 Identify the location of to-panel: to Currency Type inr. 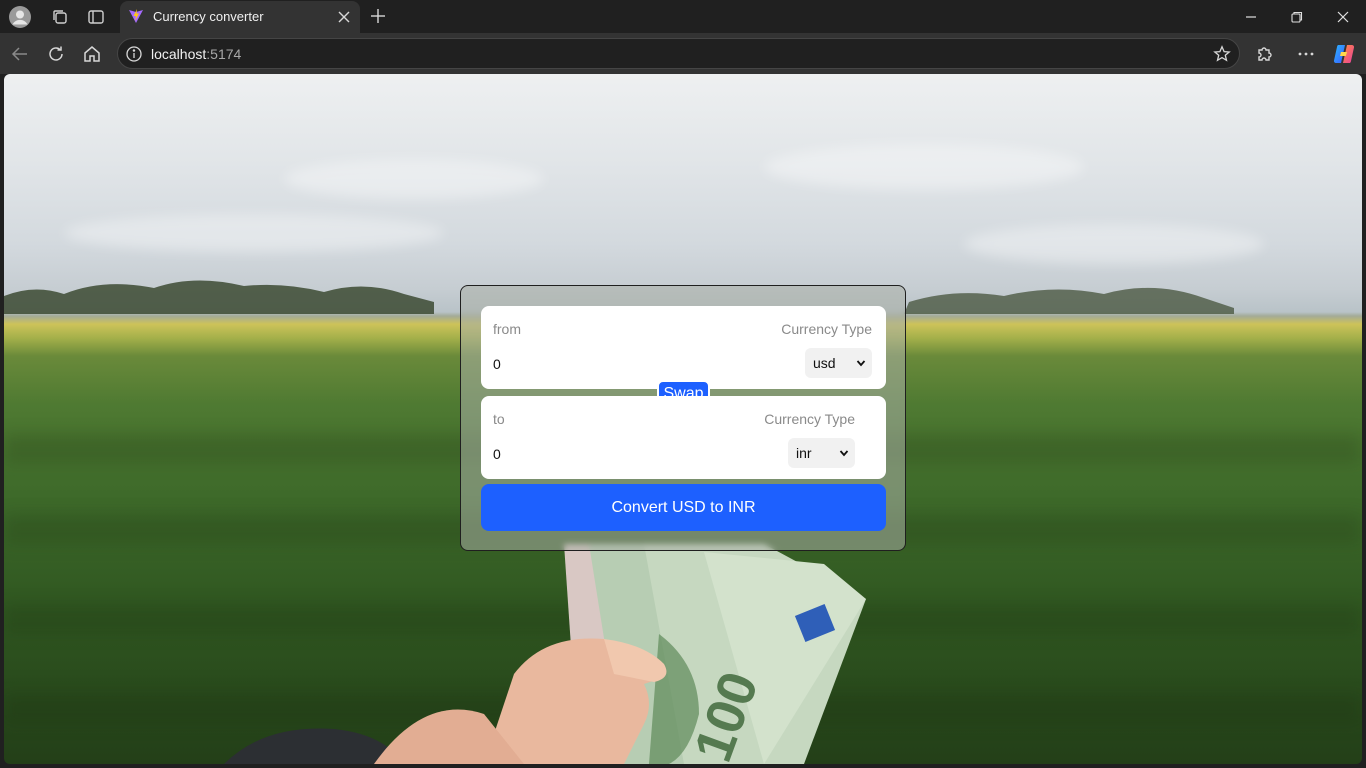
(683, 437).